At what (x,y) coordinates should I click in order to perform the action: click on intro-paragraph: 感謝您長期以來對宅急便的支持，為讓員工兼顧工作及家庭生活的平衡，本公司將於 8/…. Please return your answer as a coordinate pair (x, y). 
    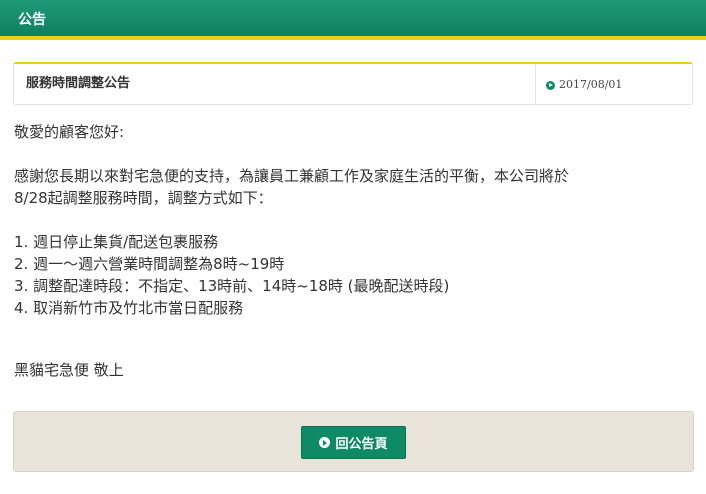
    Looking at the image, I should click on (354, 187).